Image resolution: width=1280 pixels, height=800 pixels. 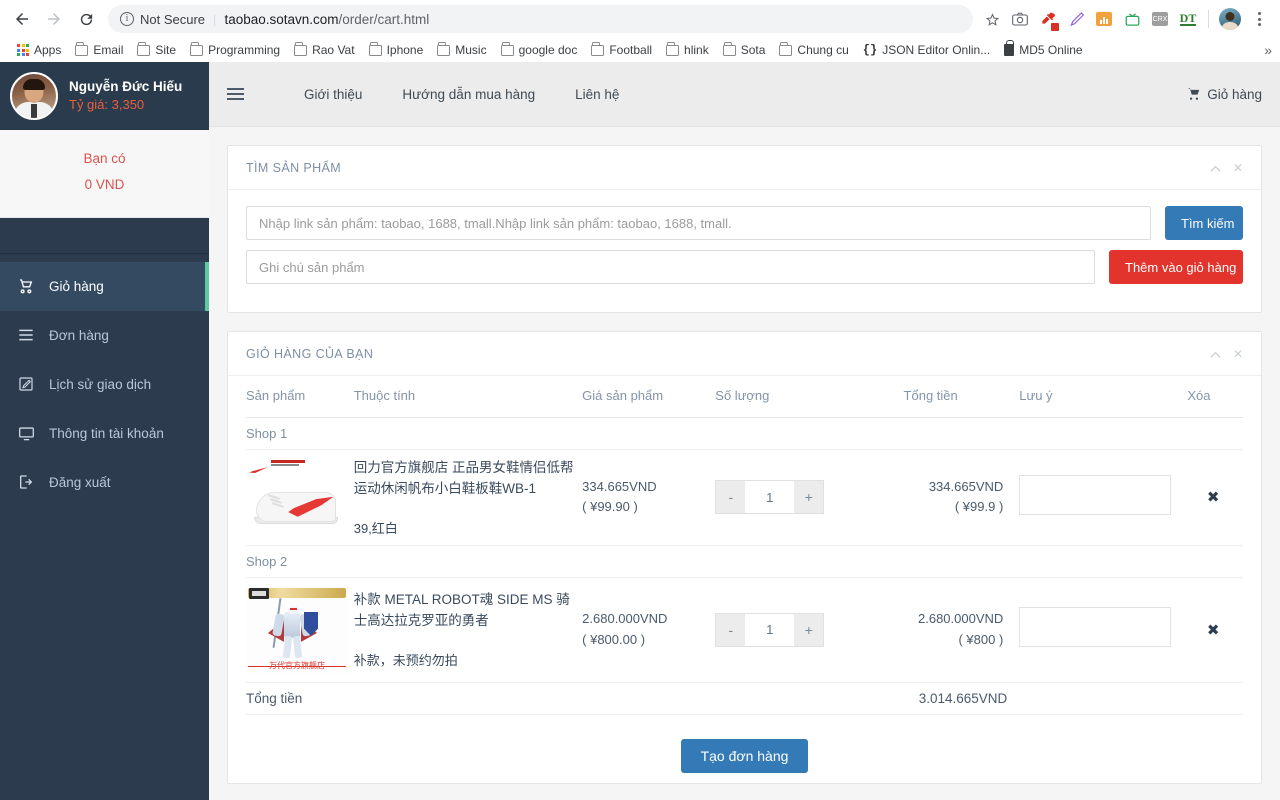 What do you see at coordinates (698, 223) in the screenshot?
I see `product-link-input` at bounding box center [698, 223].